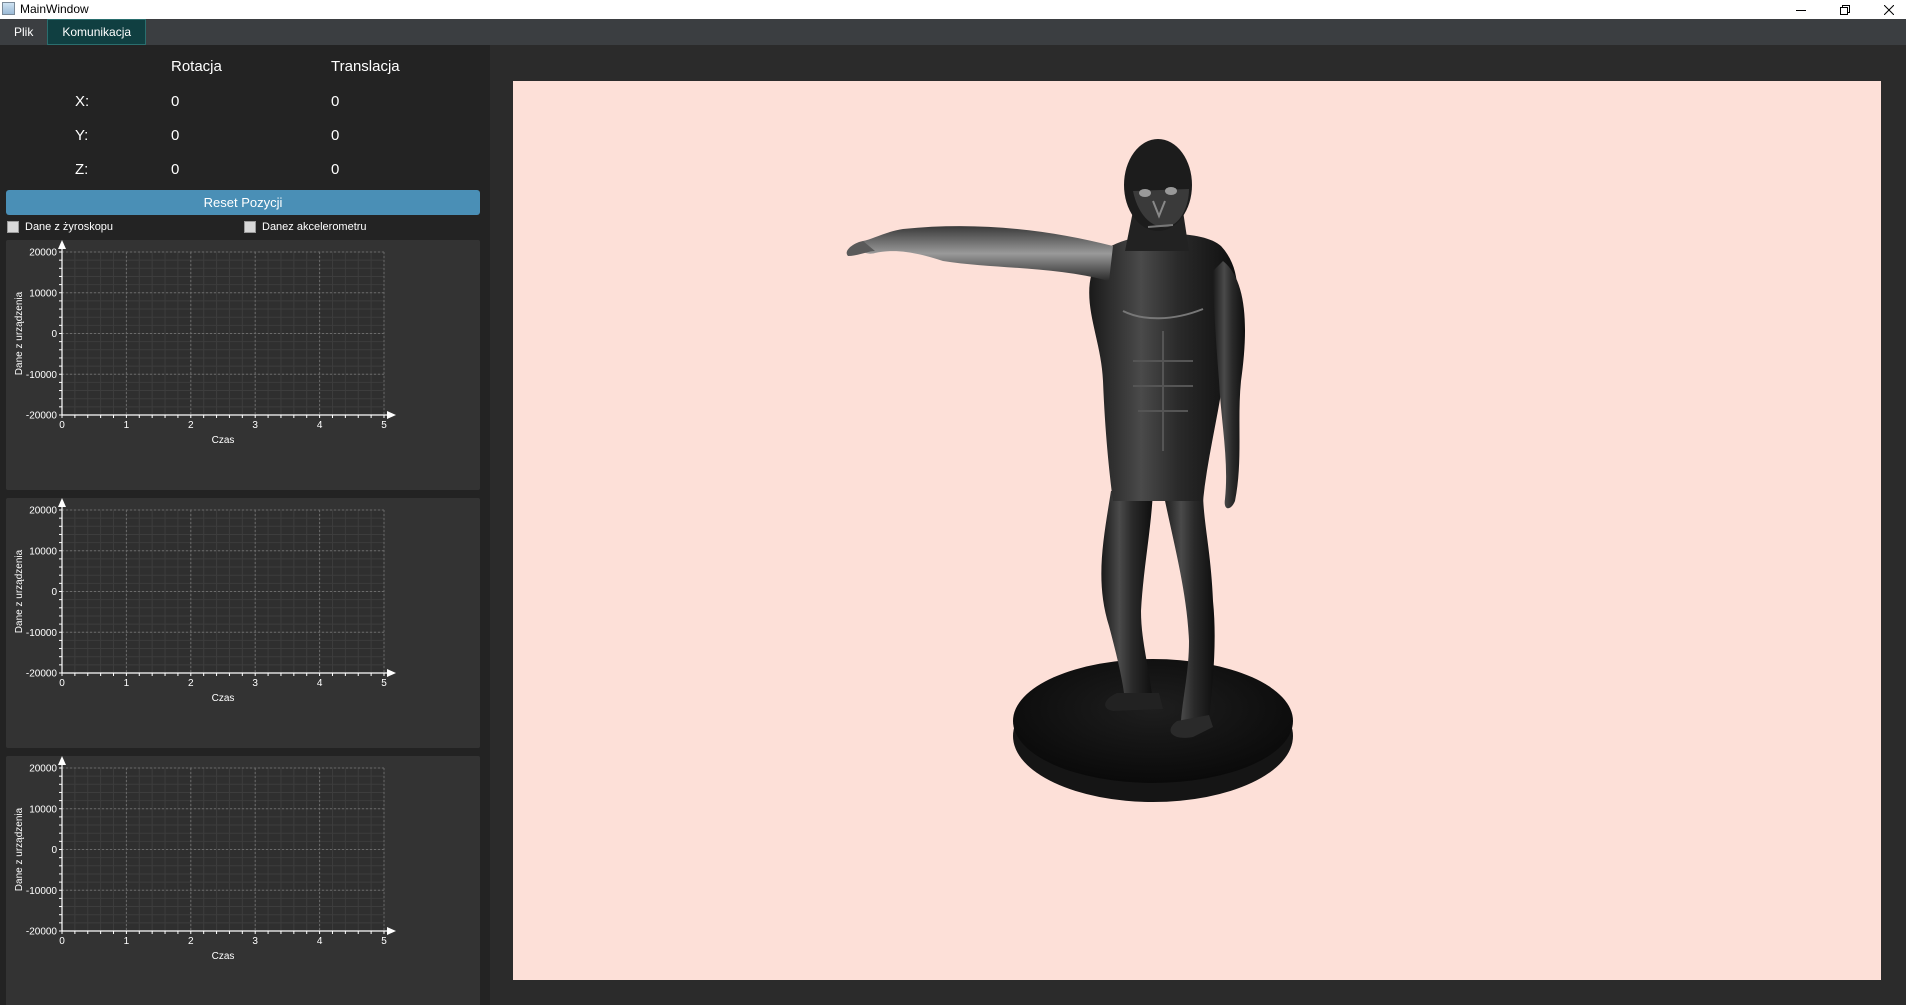  Describe the element at coordinates (54, 9) in the screenshot. I see `window-title: MainWindow` at that location.